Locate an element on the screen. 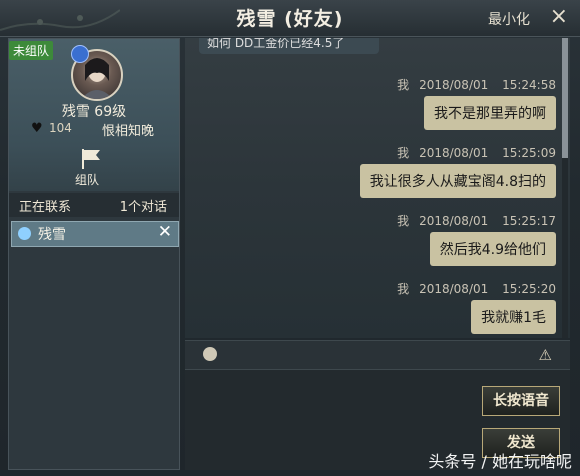 Image resolution: width=580 pixels, height=476 pixels. report-warning-icon: ⚠ is located at coordinates (545, 355).